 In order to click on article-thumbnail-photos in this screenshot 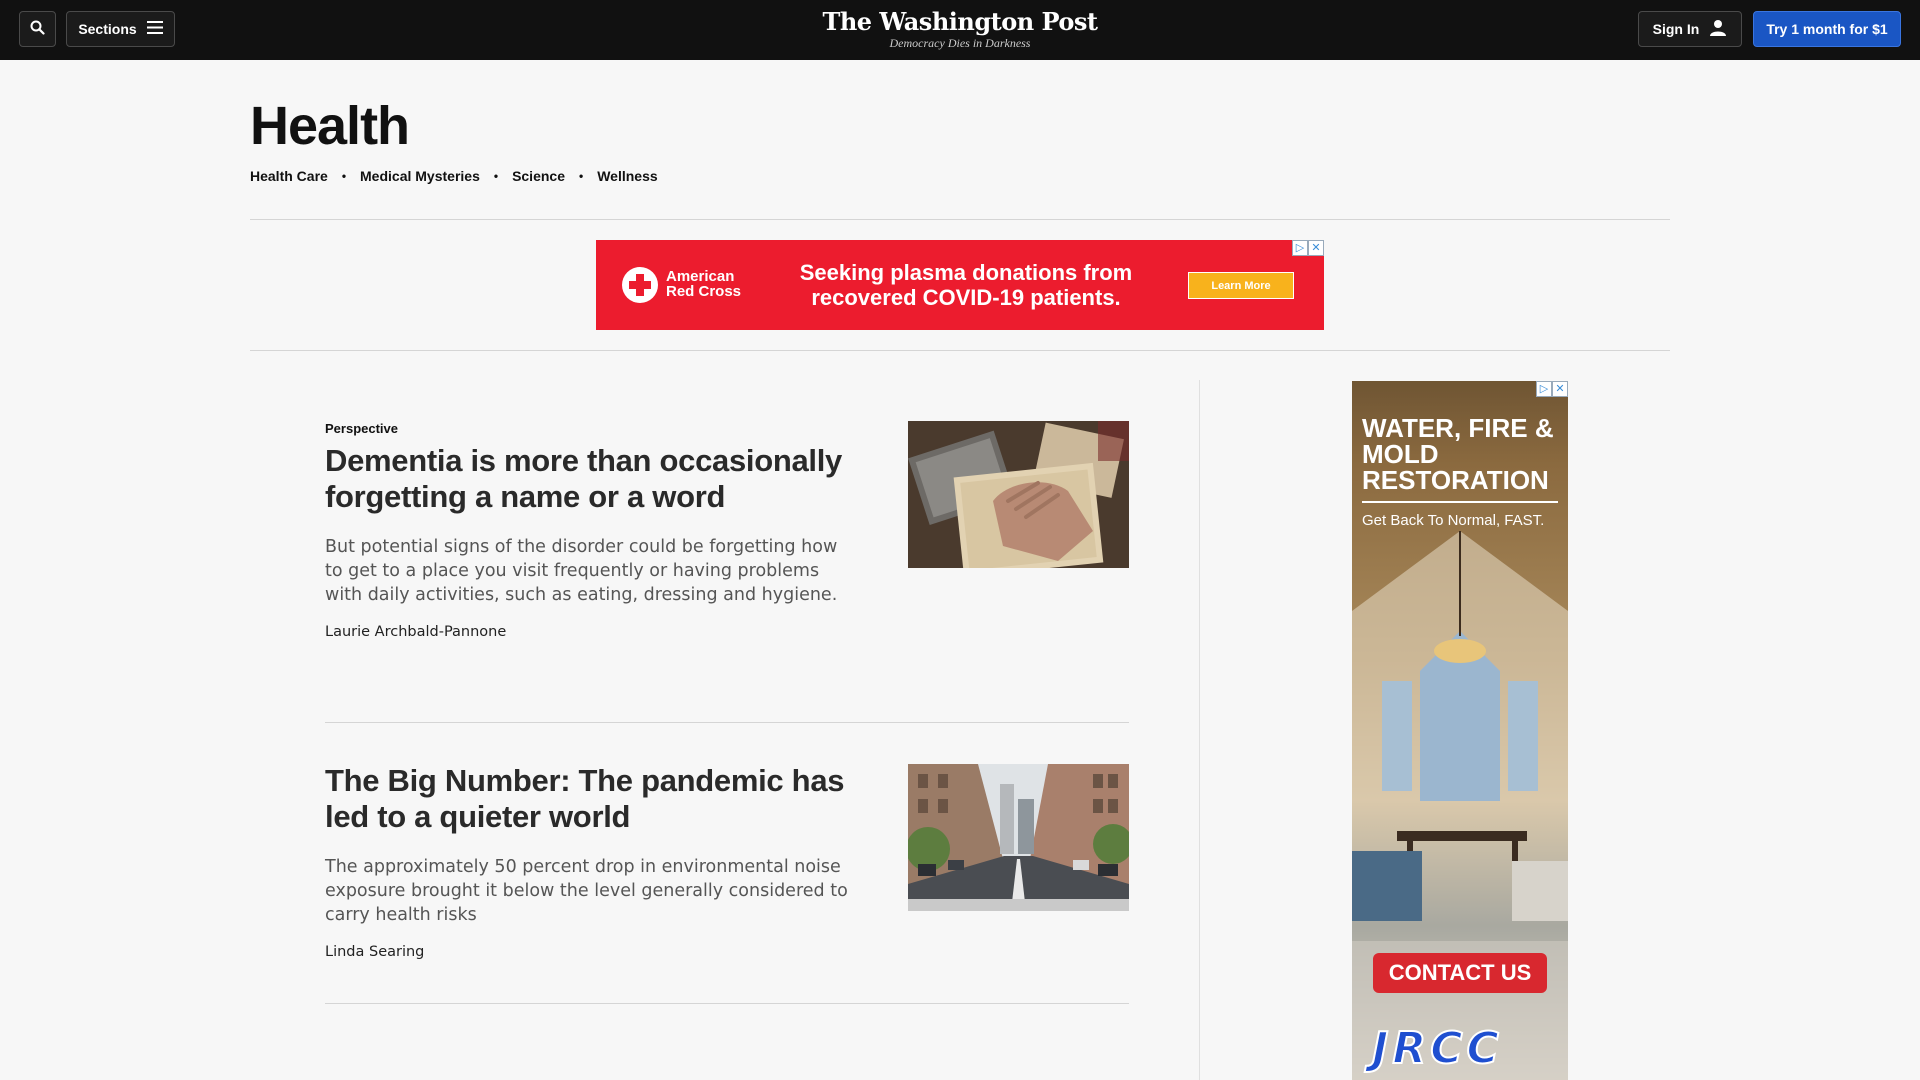, I will do `click(1018, 494)`.